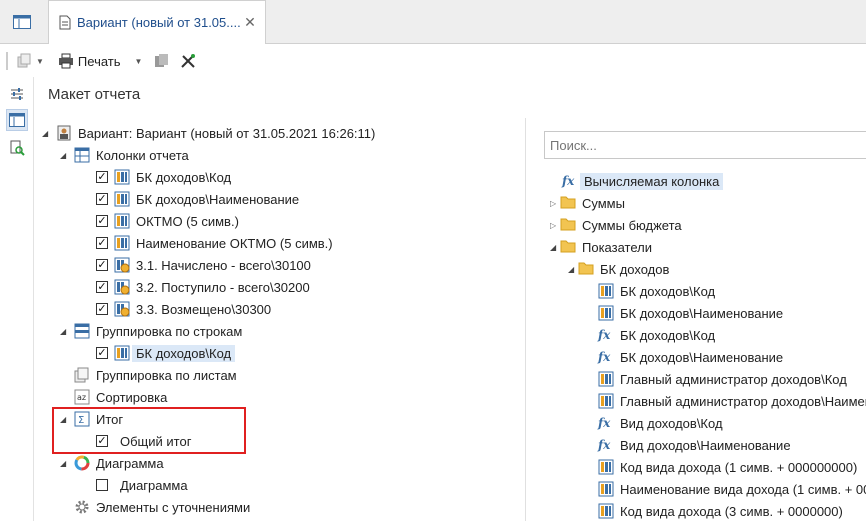 Image resolution: width=866 pixels, height=521 pixels. I want to click on field-item: Код вида дохода (3 симв. + 0000000), so click(720, 511).